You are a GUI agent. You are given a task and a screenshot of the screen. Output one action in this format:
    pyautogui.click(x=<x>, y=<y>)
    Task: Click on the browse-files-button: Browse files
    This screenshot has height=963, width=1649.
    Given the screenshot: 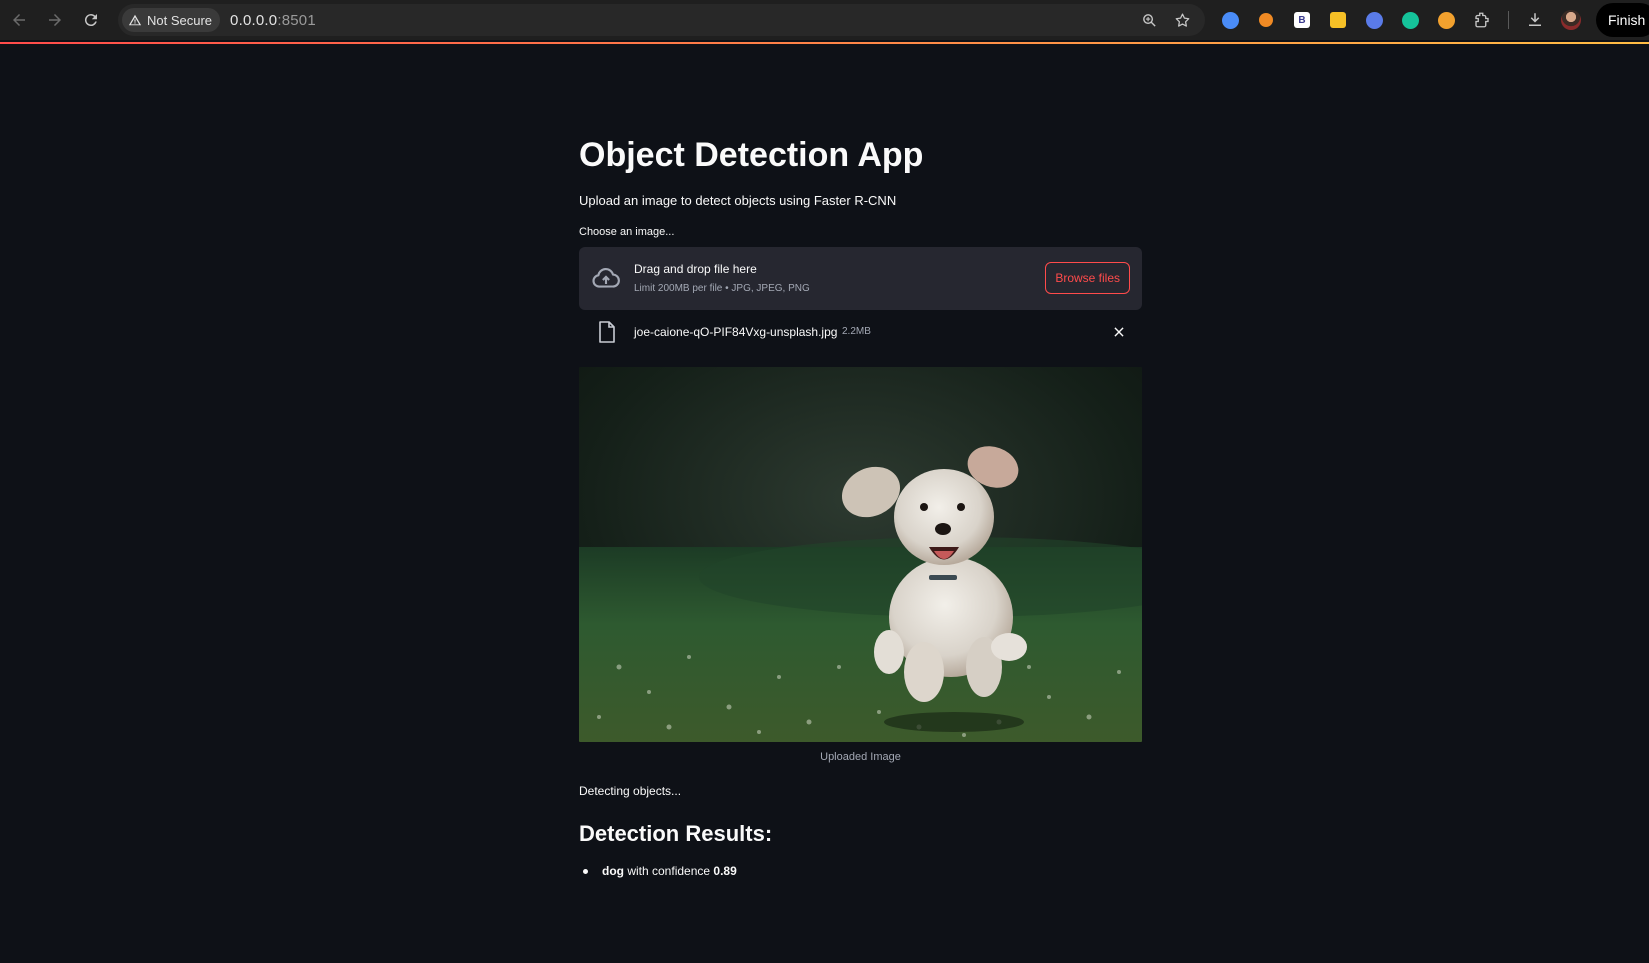 What is the action you would take?
    pyautogui.click(x=1087, y=278)
    